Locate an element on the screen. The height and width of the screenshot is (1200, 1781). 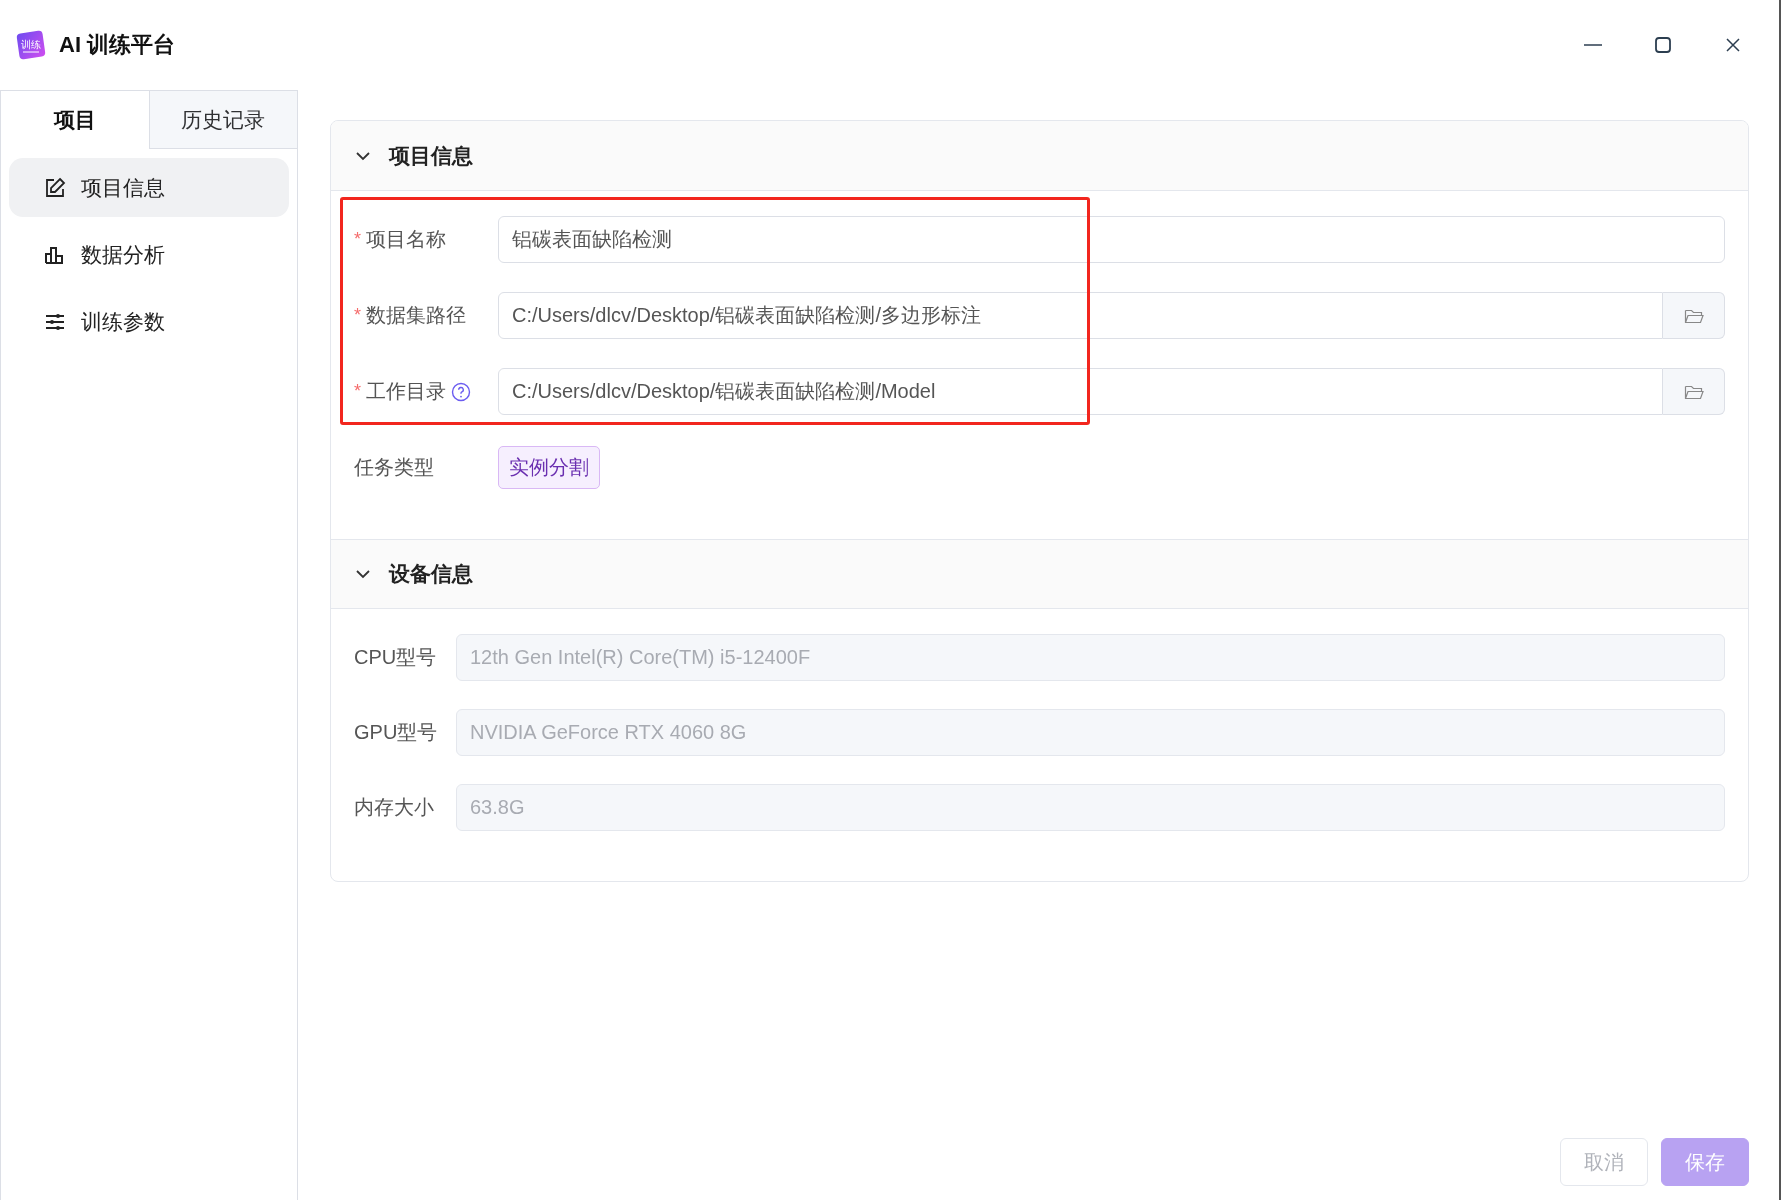
field-label: 任务类型 is located at coordinates (394, 467).